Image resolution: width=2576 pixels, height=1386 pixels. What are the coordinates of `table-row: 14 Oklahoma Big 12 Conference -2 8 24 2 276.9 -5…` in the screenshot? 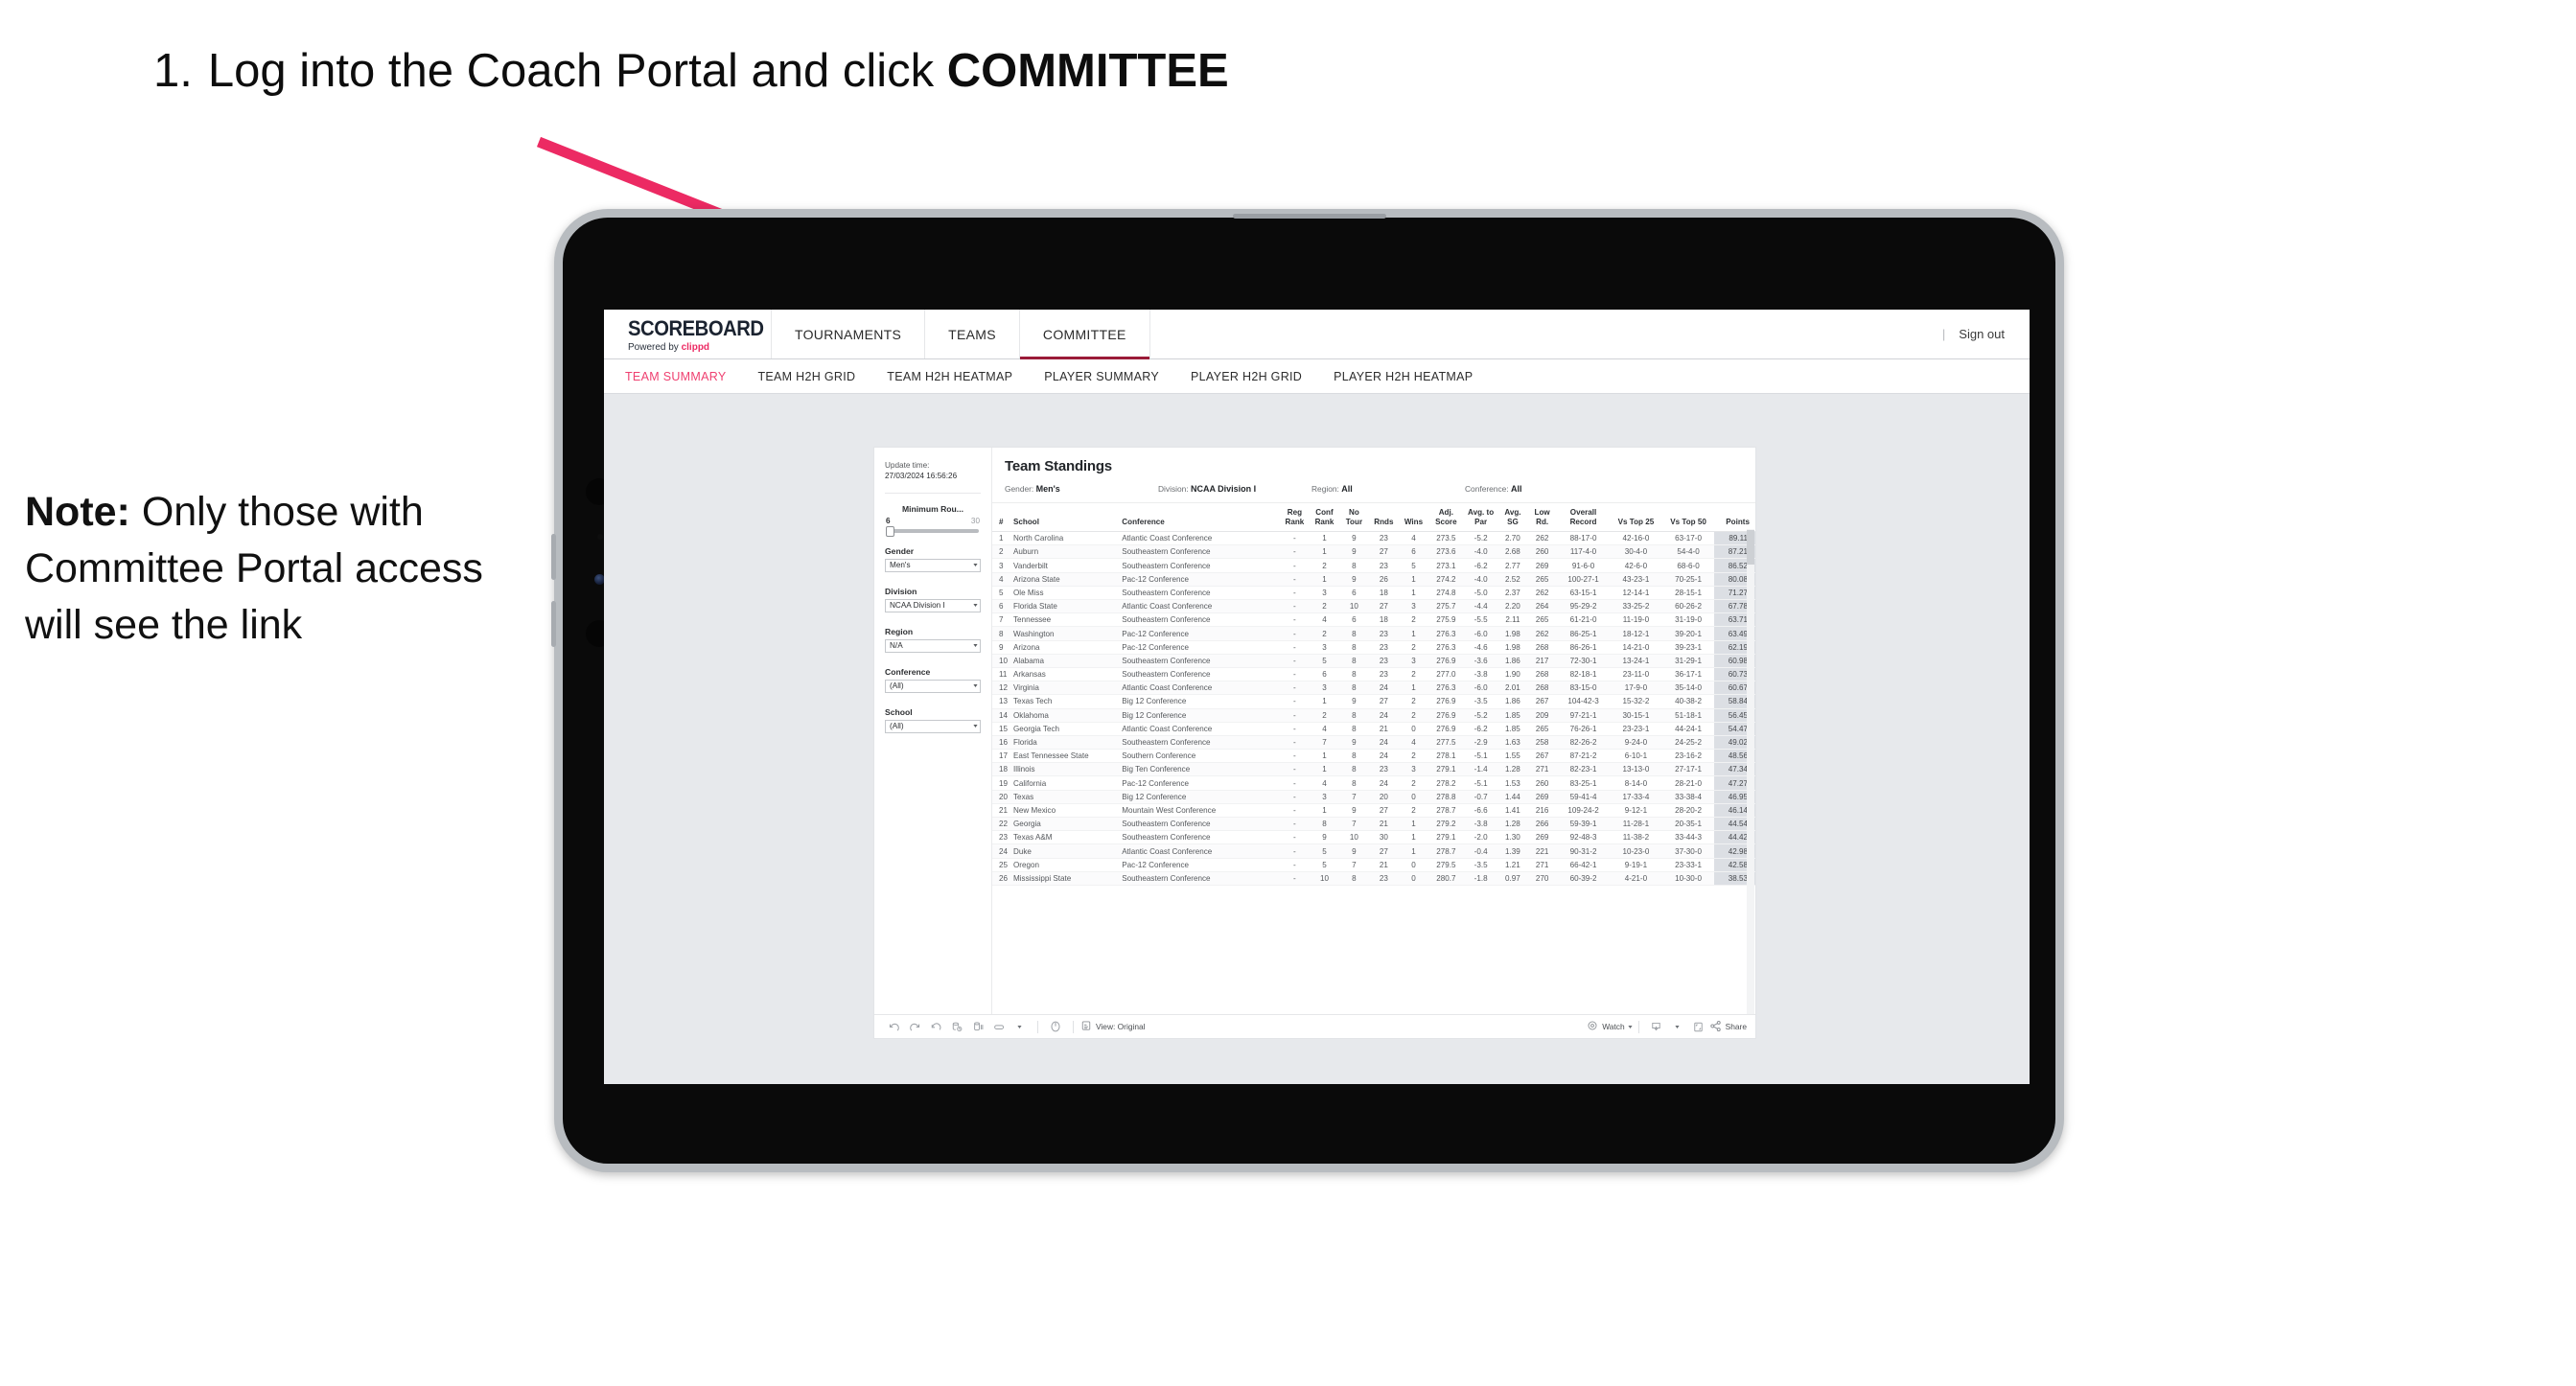 It's located at (1374, 716).